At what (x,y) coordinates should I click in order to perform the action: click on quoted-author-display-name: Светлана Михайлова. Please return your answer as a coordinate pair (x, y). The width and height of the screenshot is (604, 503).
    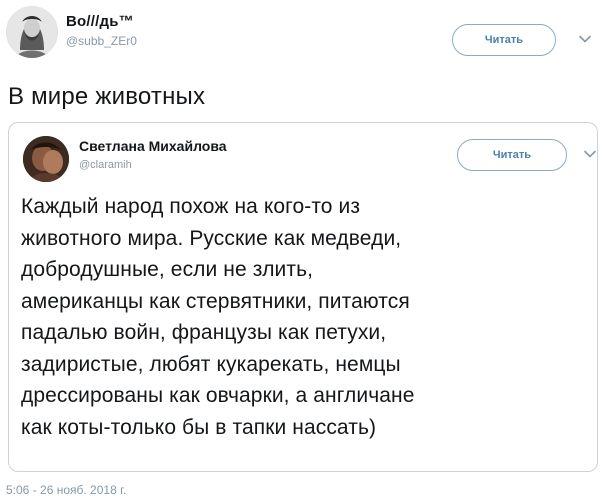
    Looking at the image, I should click on (153, 146).